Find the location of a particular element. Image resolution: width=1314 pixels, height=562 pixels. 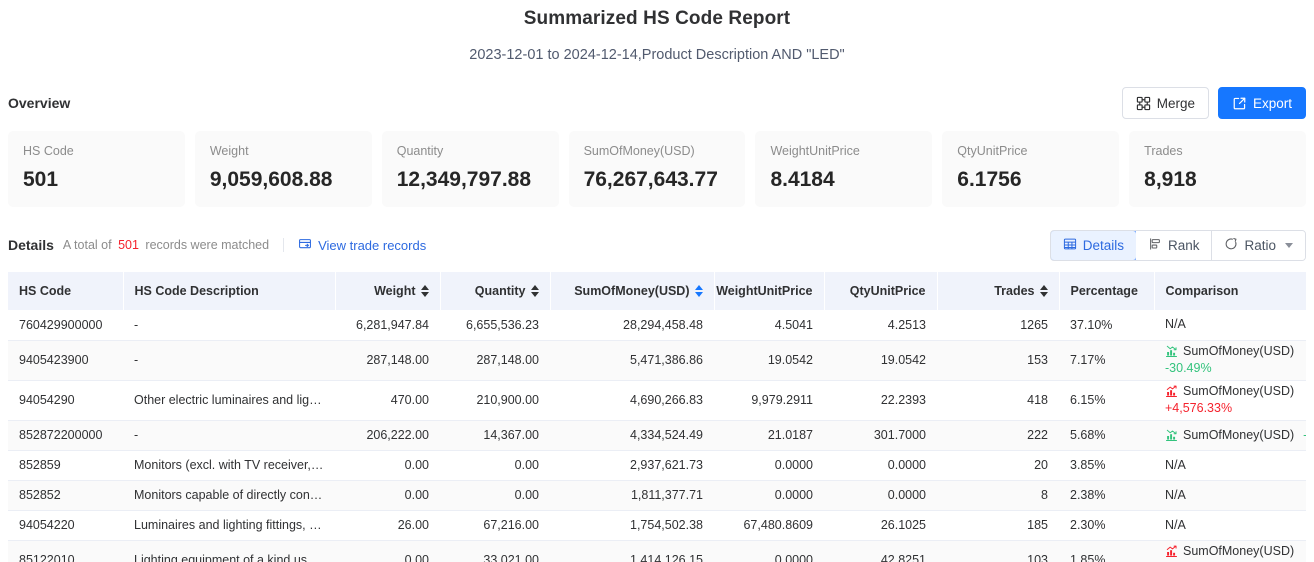

cell-trades: 103 is located at coordinates (998, 551).